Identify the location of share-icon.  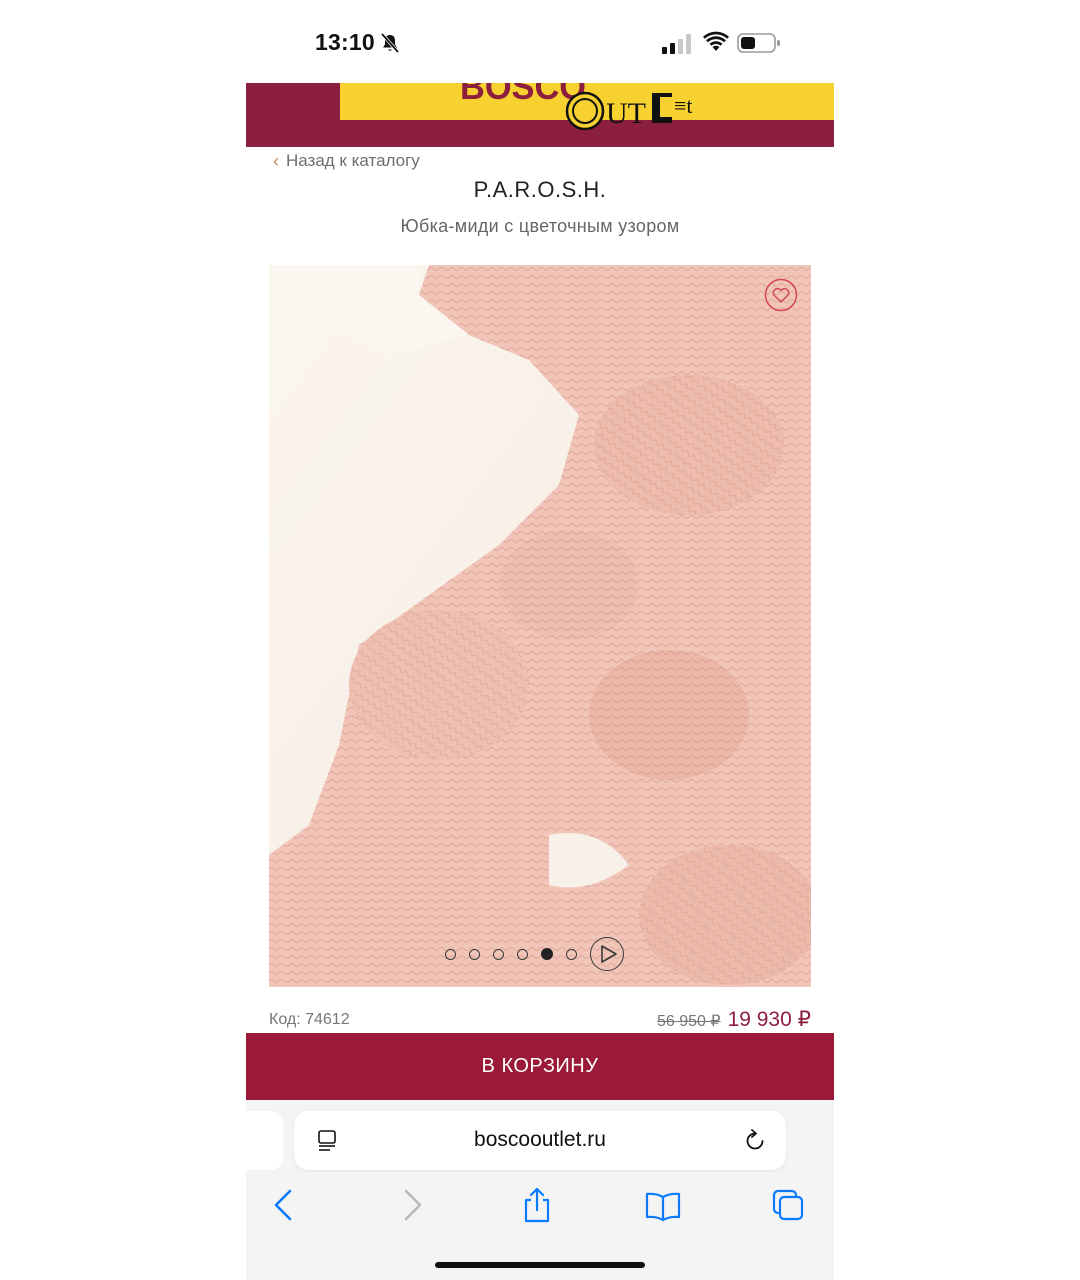
(537, 1205).